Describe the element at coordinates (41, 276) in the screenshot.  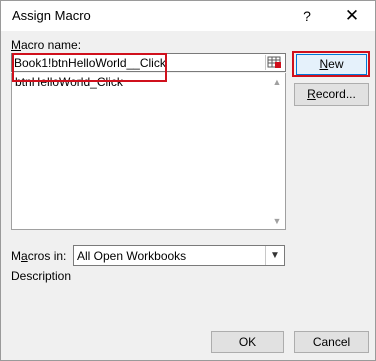
I see `description-label: Description` at that location.